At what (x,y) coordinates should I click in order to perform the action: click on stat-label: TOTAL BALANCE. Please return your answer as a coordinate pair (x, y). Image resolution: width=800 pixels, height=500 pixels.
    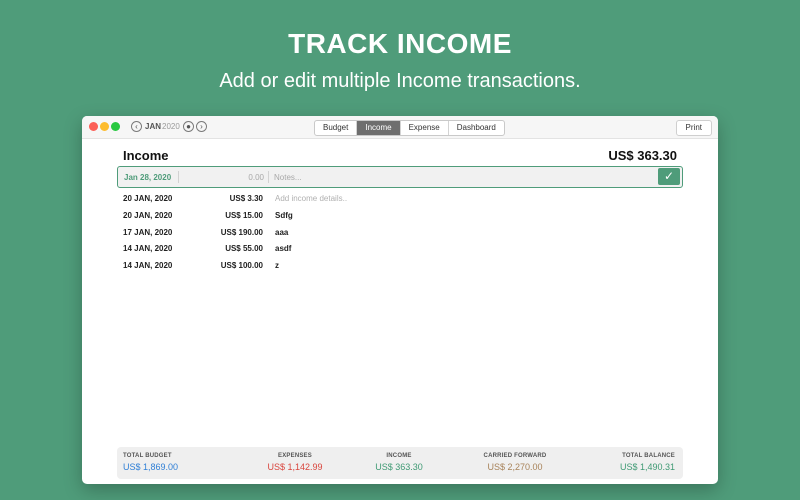
    Looking at the image, I should click on (648, 456).